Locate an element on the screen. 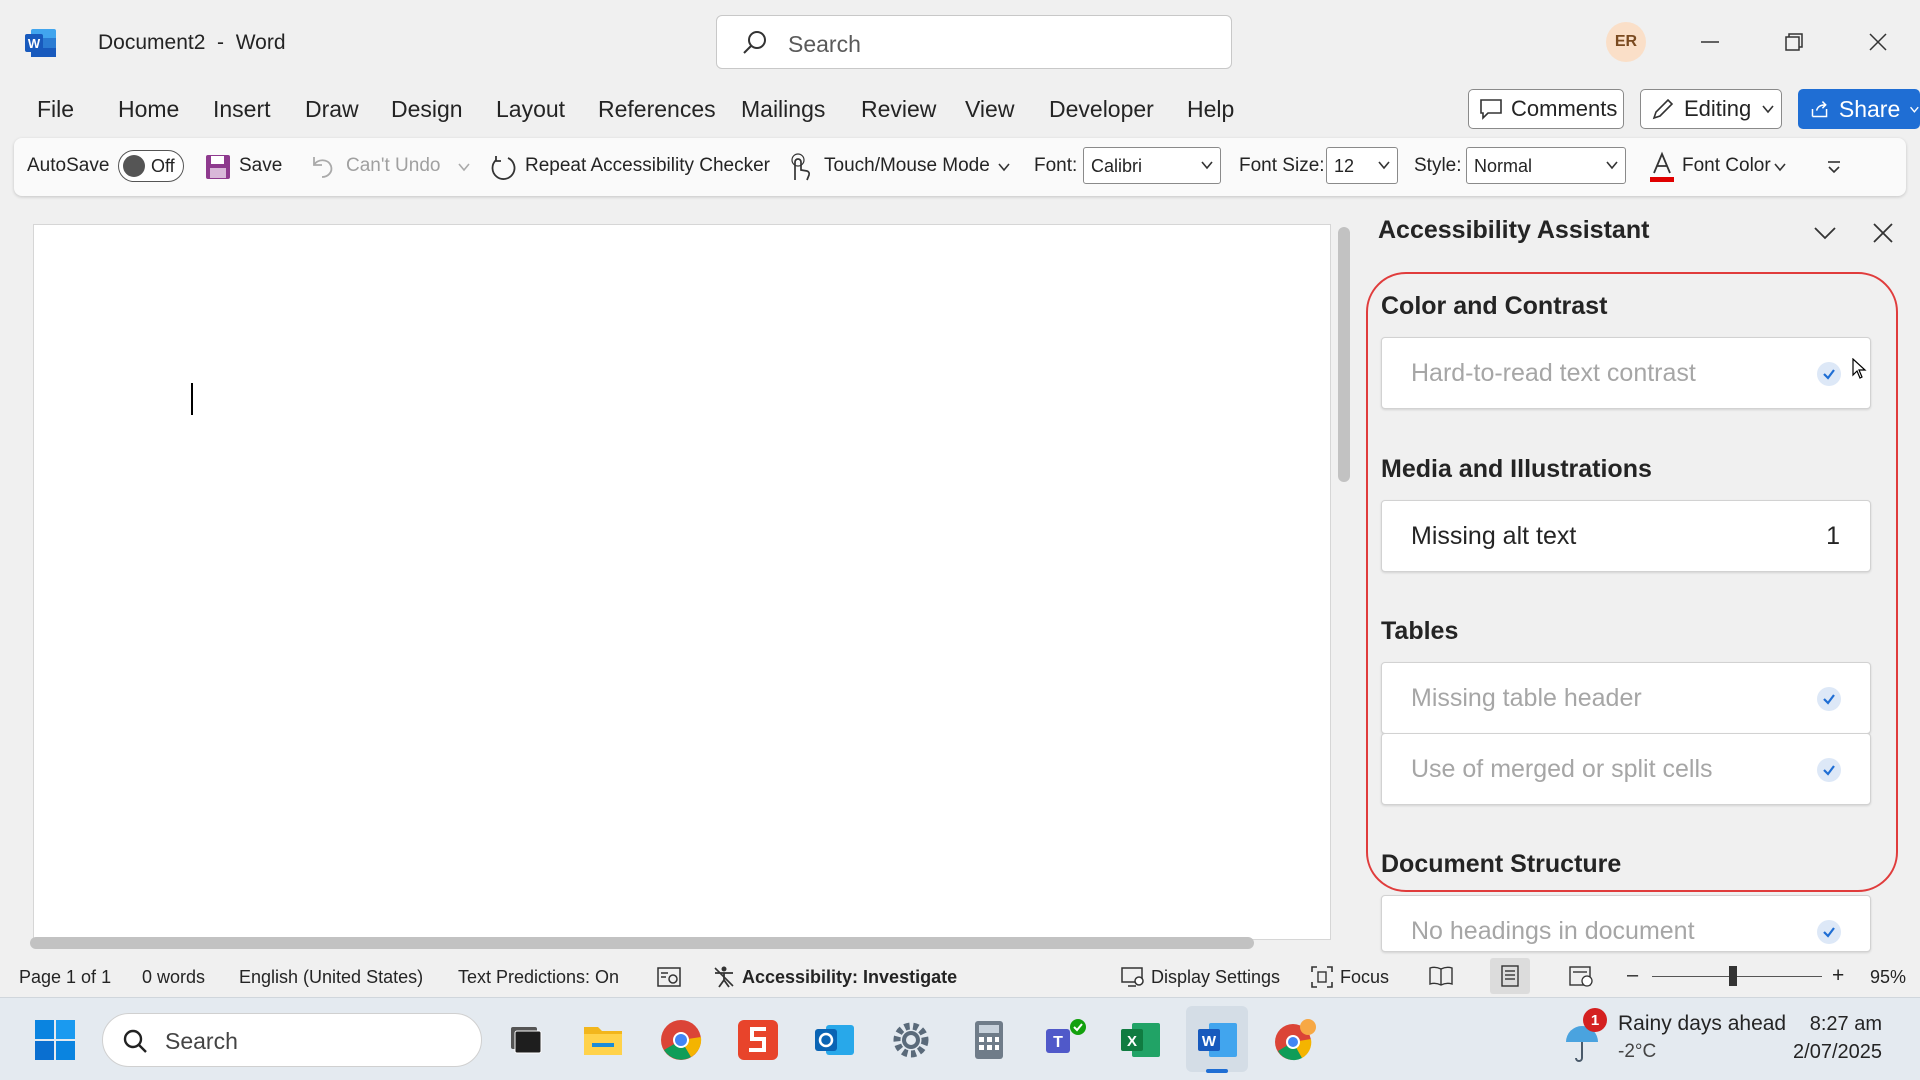 This screenshot has width=1920, height=1080. tab-view: View is located at coordinates (989, 109).